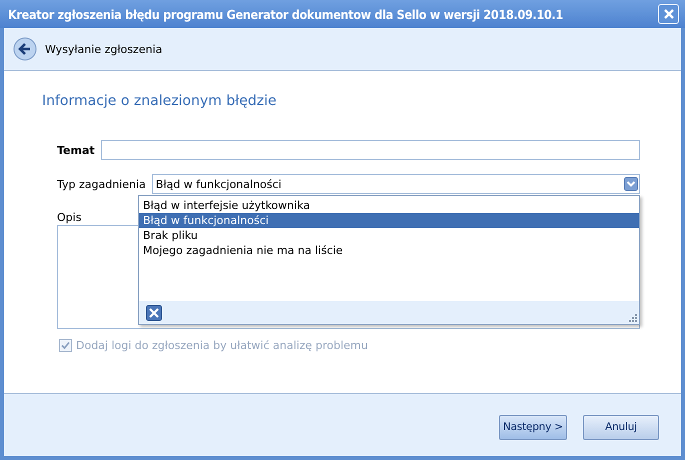  What do you see at coordinates (69, 217) in the screenshot?
I see `description-label: Opis` at bounding box center [69, 217].